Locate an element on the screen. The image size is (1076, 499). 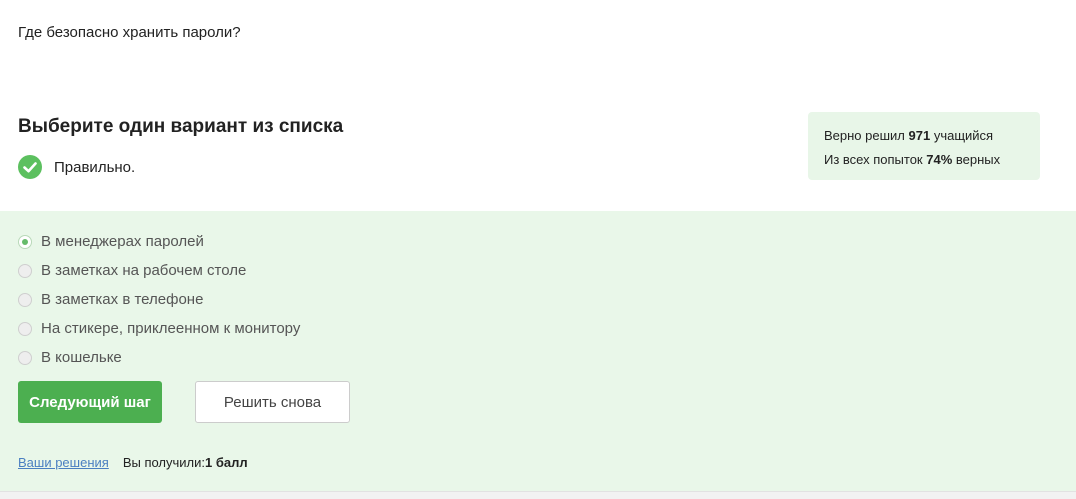
submission-footer: Ваши решения Вы получили: 1 балл is located at coordinates (133, 462).